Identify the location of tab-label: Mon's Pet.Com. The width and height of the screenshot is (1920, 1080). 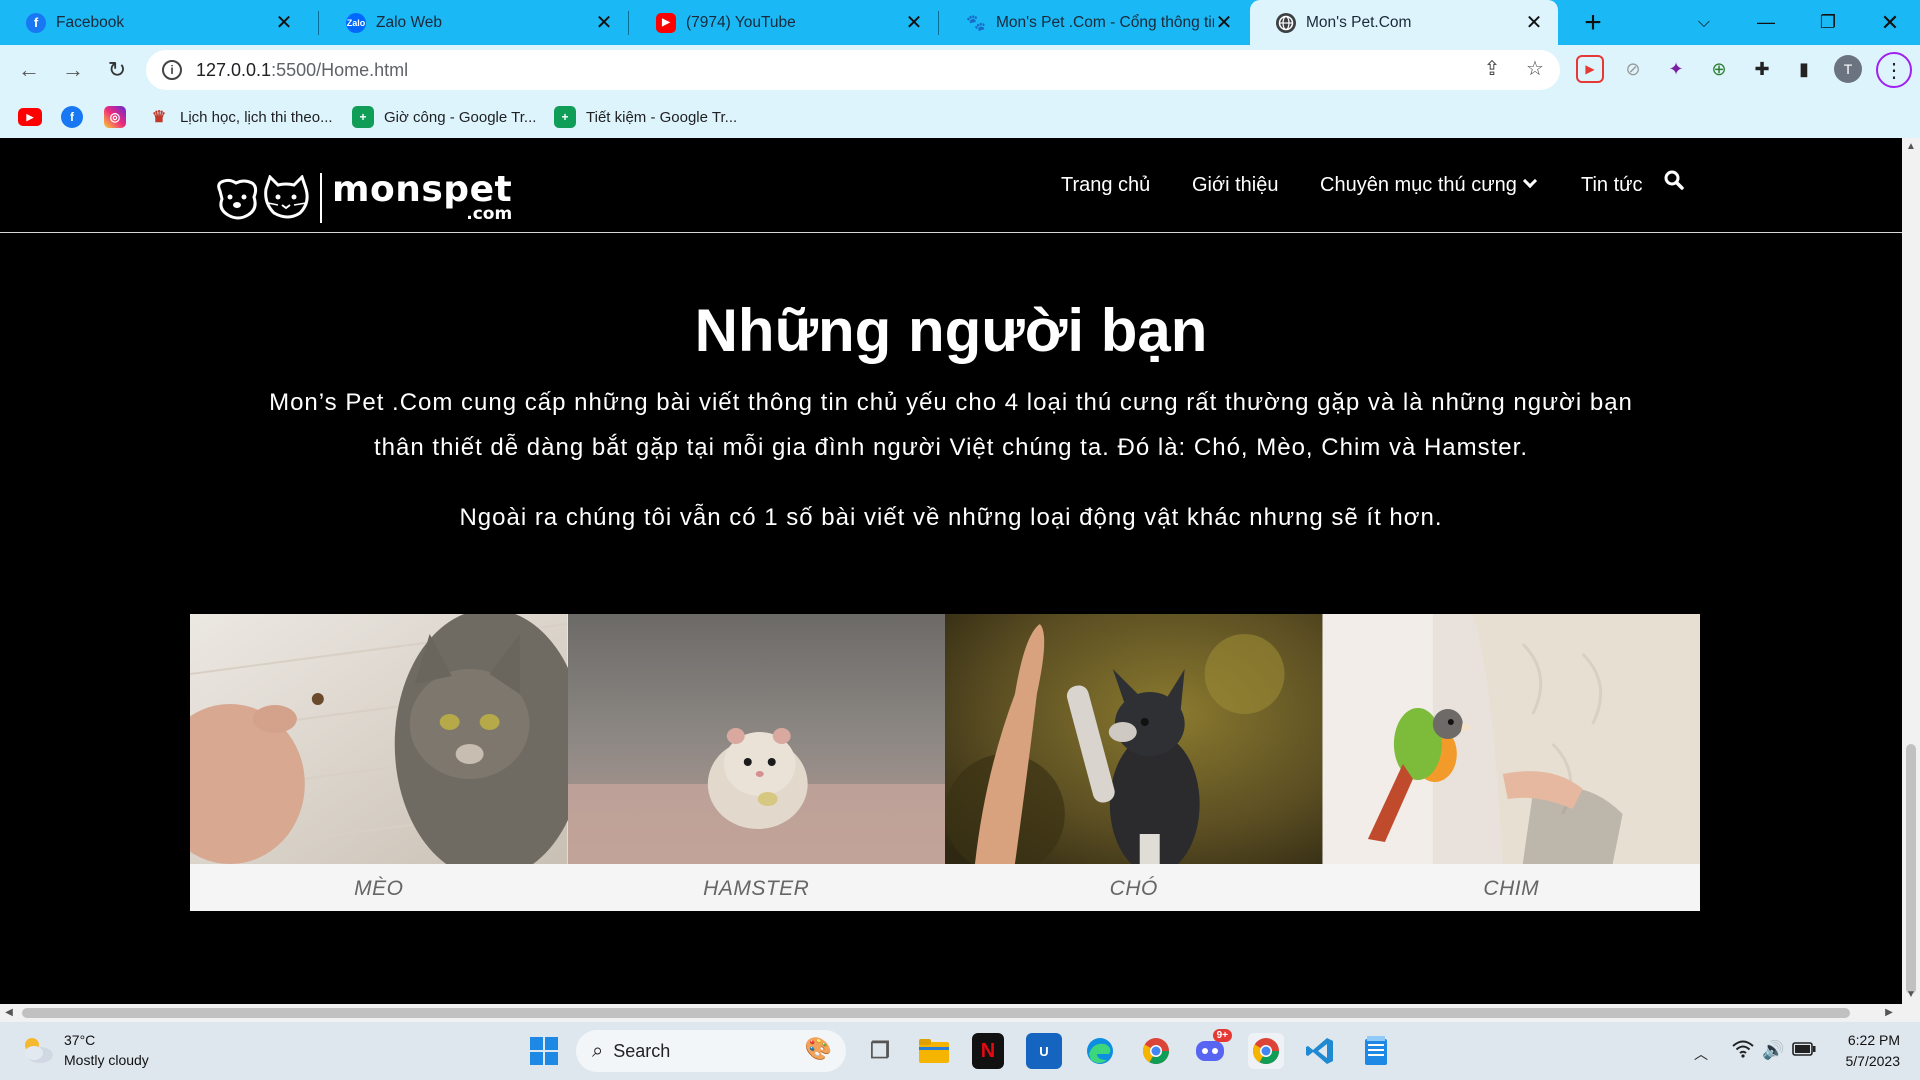
(1359, 22).